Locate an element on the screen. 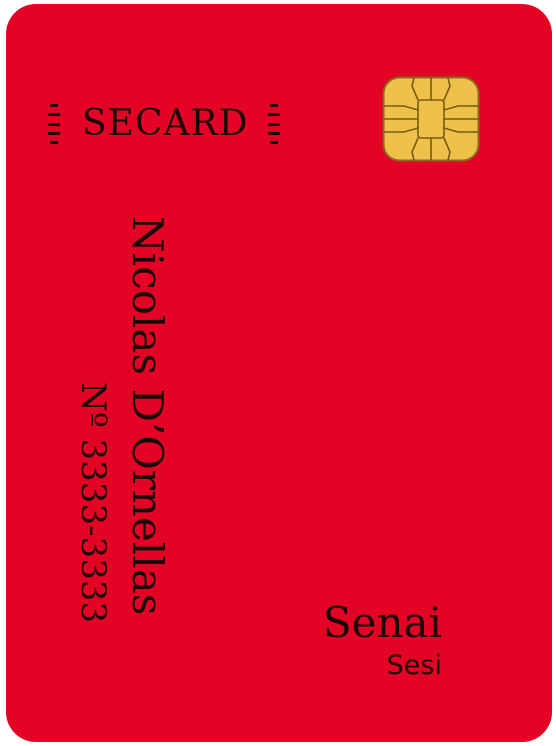 The height and width of the screenshot is (746, 556). stripe-ticks-right-icon is located at coordinates (274, 124).